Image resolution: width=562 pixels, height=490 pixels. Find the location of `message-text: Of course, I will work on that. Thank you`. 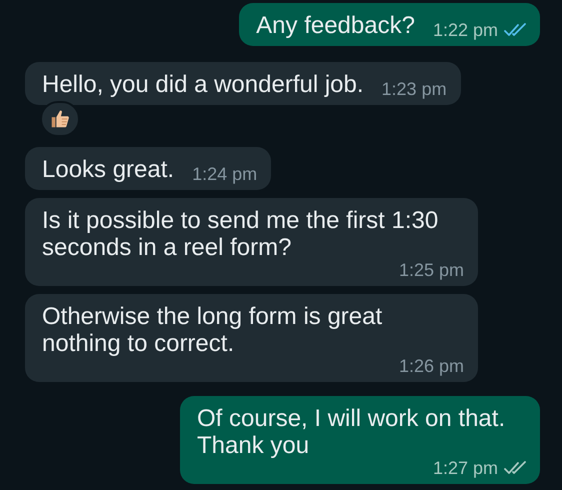

message-text: Of course, I will work on that. Thank you is located at coordinates (351, 432).